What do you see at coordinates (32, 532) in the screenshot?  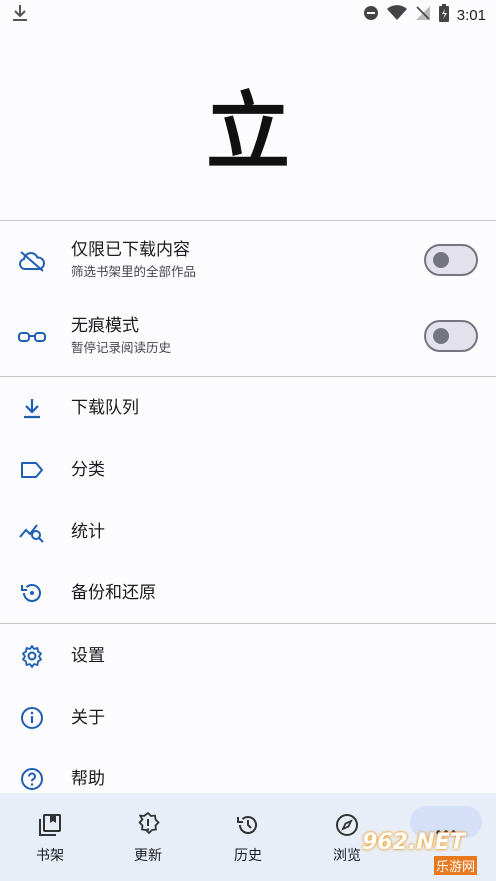 I see `query-stats-icon` at bounding box center [32, 532].